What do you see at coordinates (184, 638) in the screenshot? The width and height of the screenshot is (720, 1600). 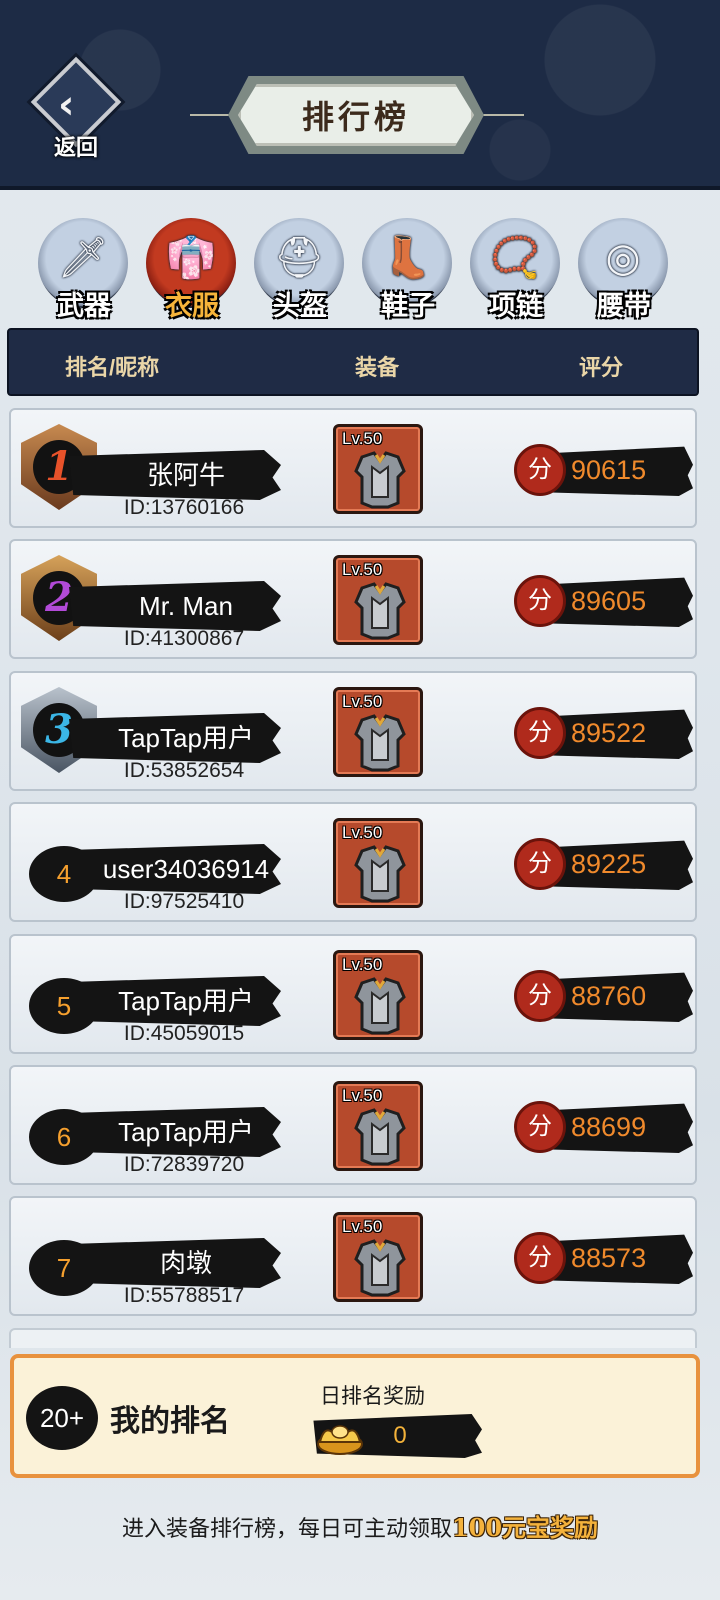 I see `player-id: ID:41300867` at bounding box center [184, 638].